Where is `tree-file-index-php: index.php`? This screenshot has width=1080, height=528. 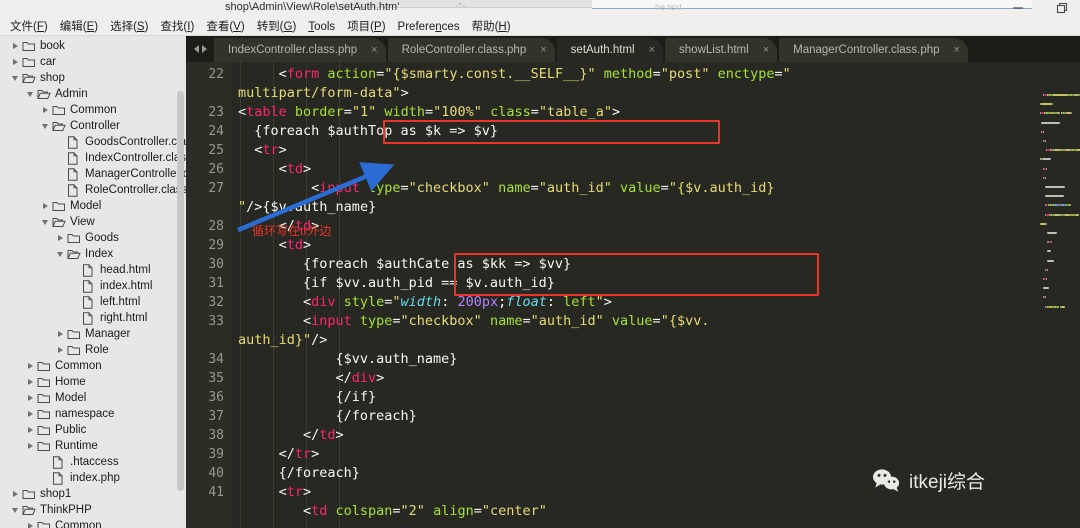
tree-file-index-php: index.php is located at coordinates (93, 478).